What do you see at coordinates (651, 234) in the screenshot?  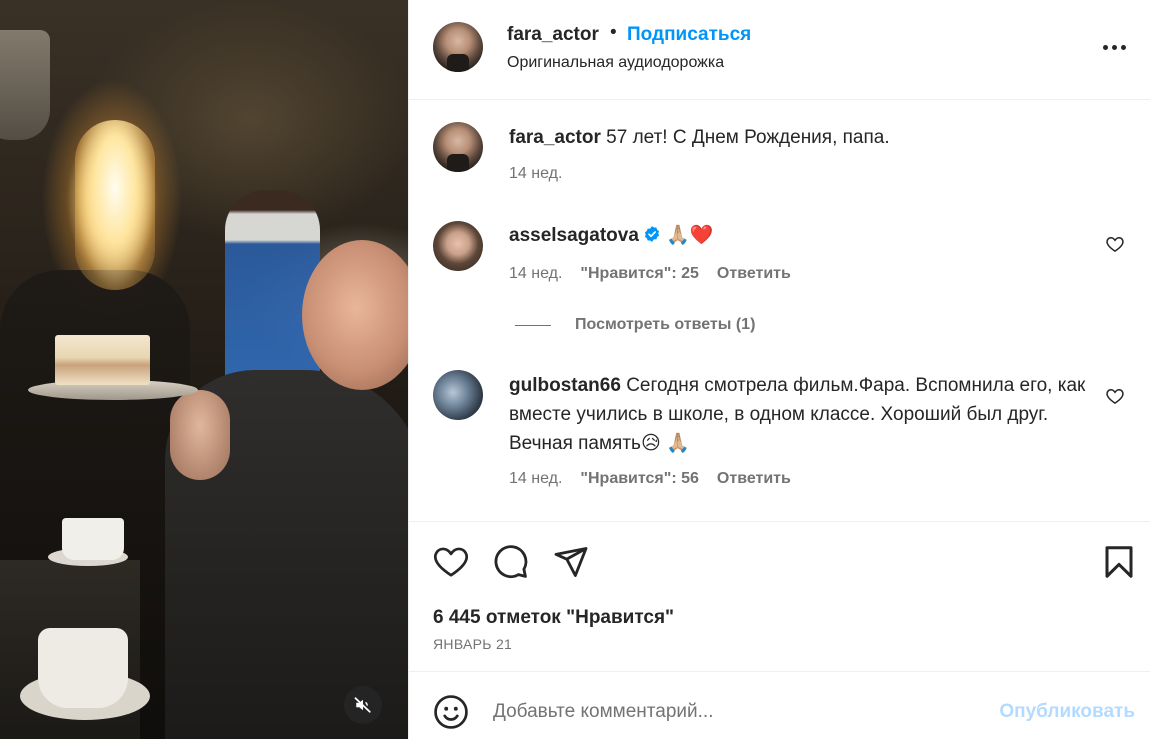 I see `verified-badge-icon` at bounding box center [651, 234].